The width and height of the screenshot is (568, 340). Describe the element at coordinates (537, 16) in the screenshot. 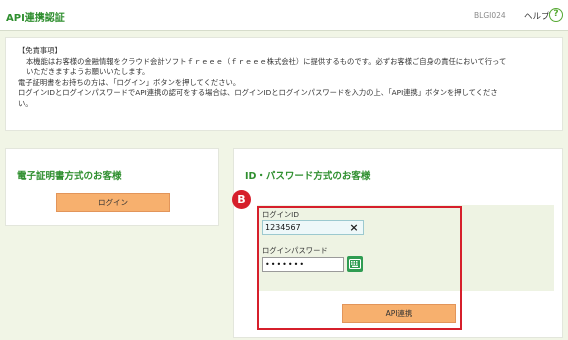

I see `help-link: ヘルプ` at that location.